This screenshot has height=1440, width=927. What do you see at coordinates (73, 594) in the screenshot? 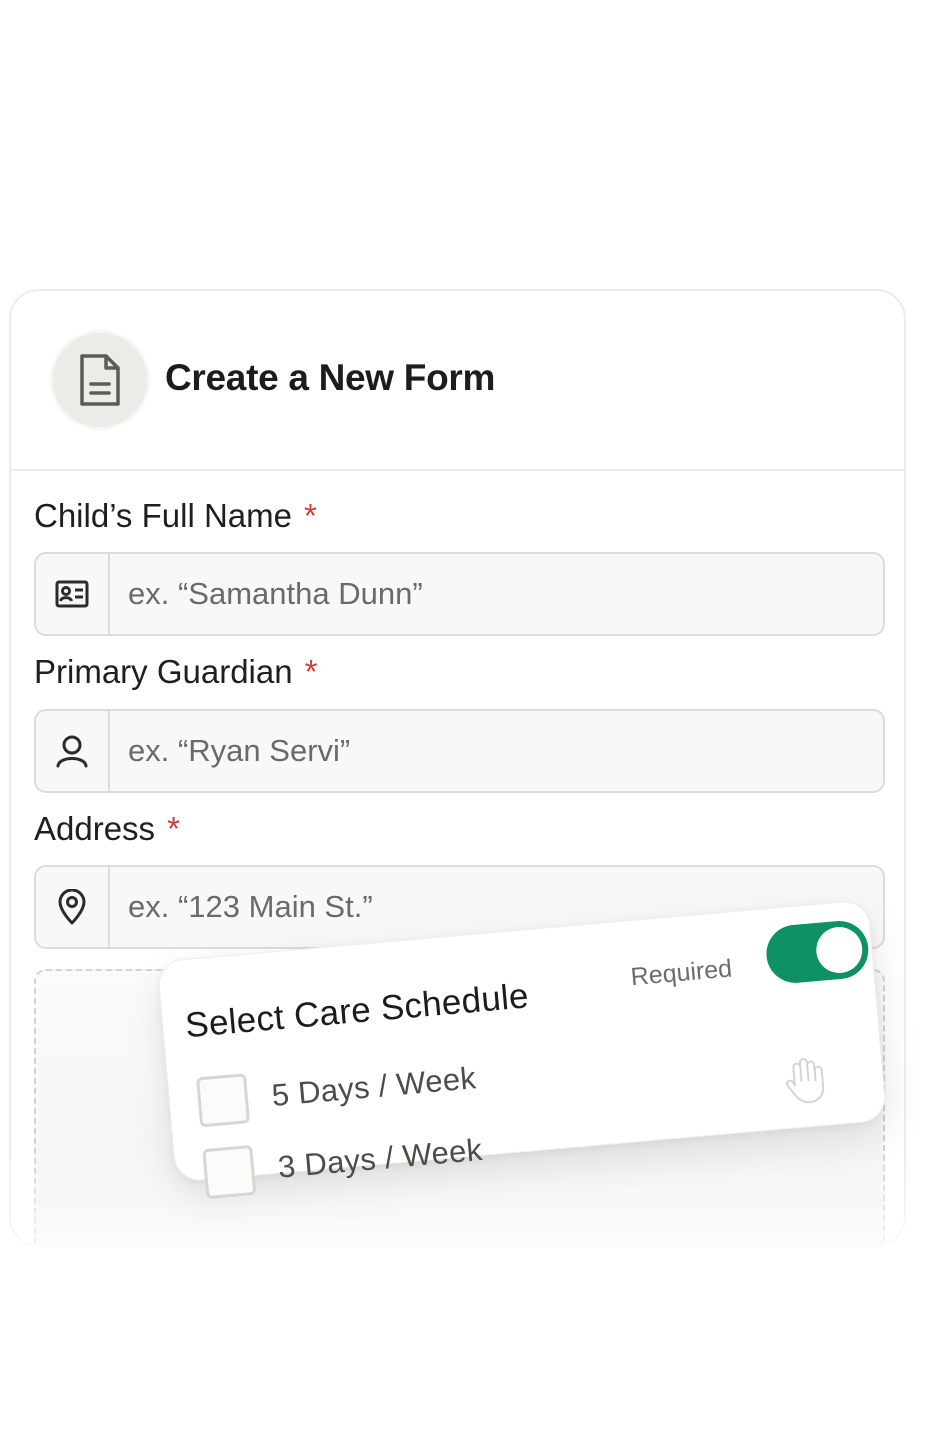
I see `id-card-icon` at bounding box center [73, 594].